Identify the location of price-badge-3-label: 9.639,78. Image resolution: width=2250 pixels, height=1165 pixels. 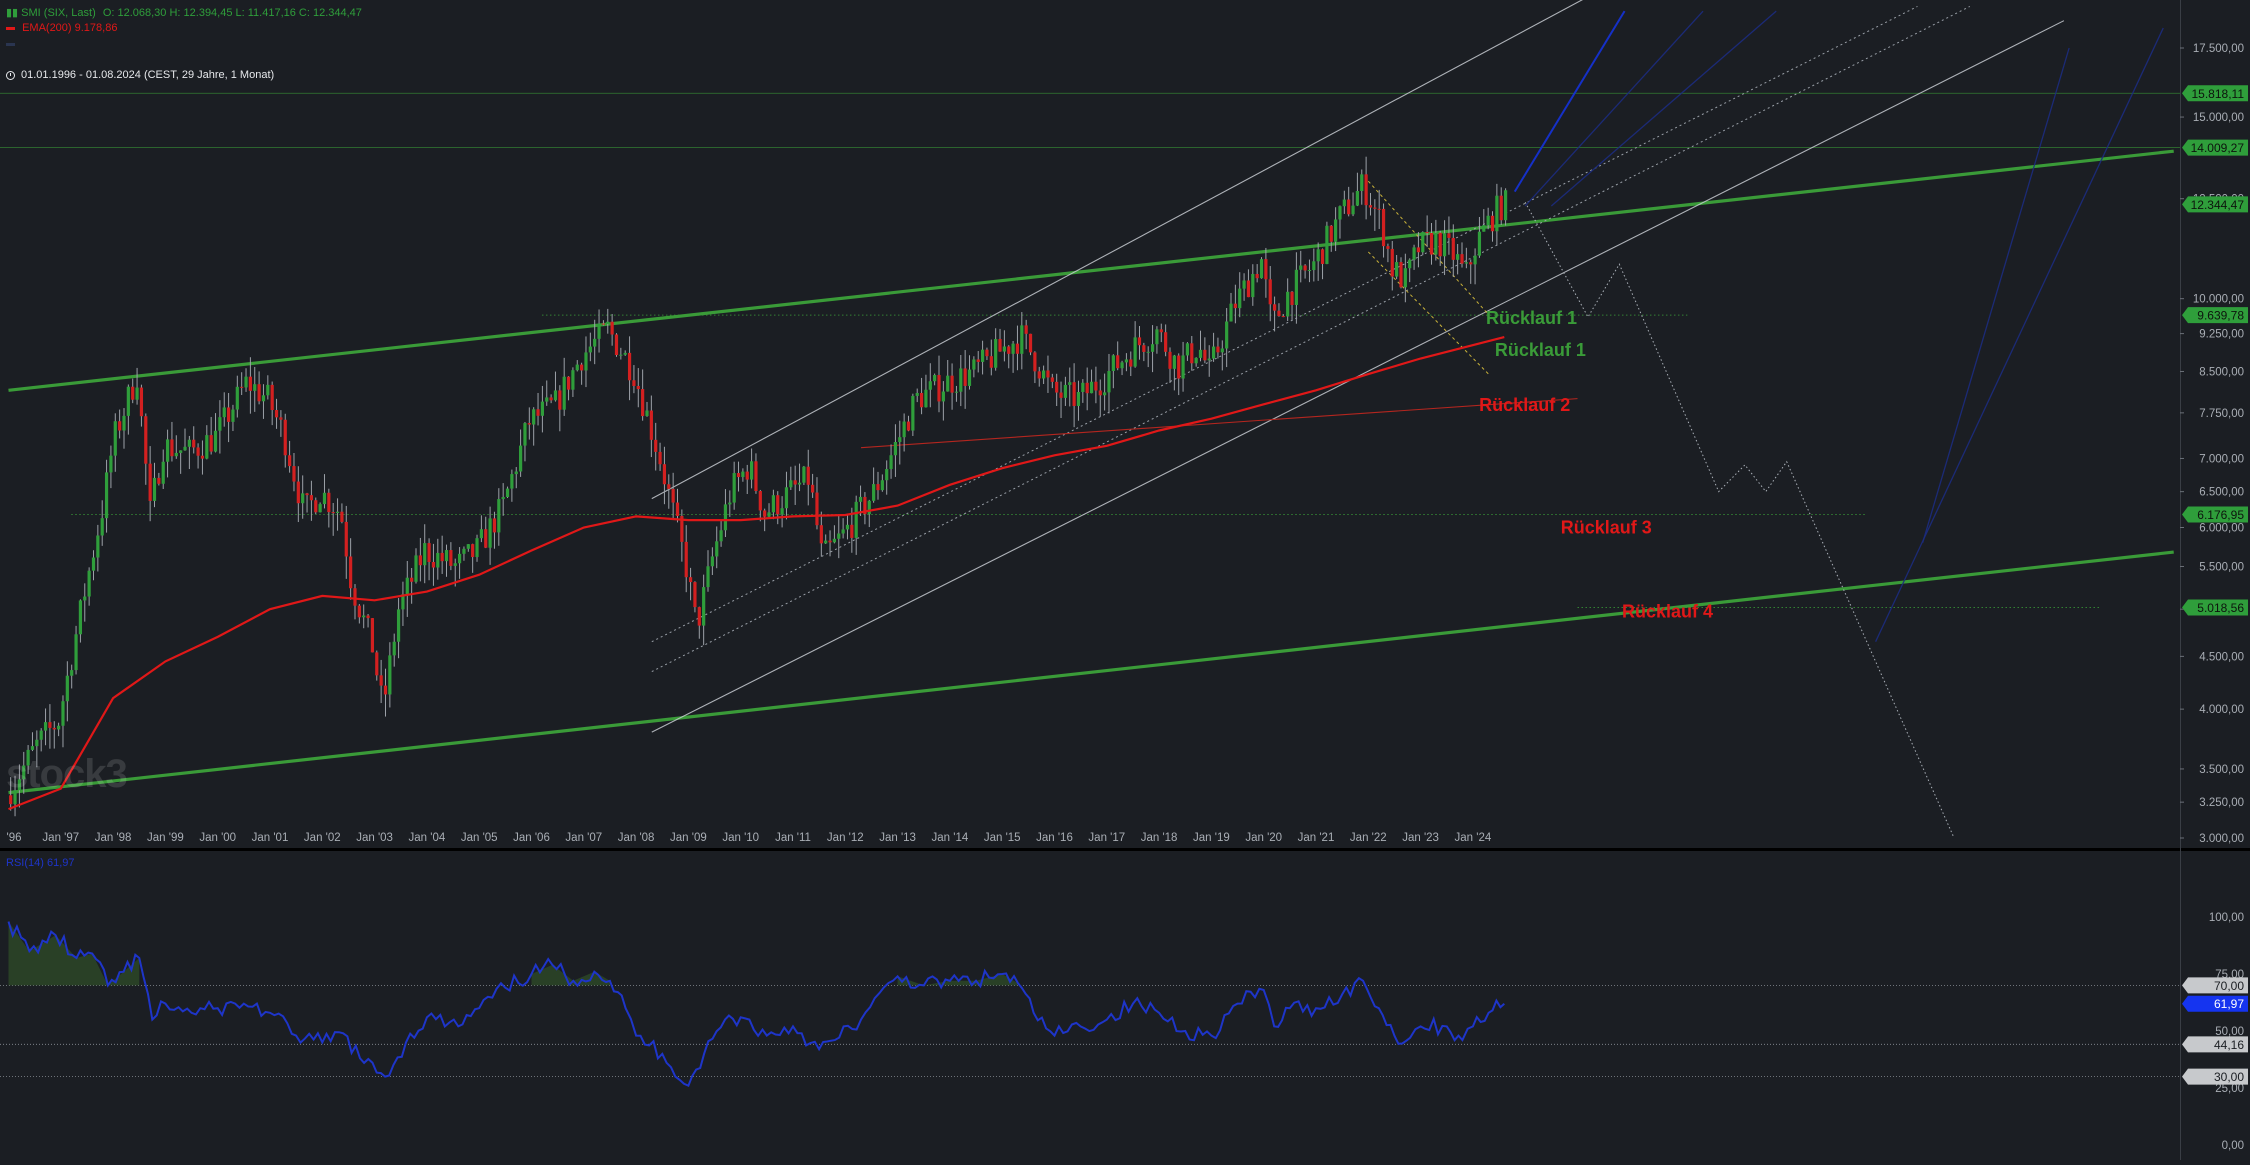
(2220, 316).